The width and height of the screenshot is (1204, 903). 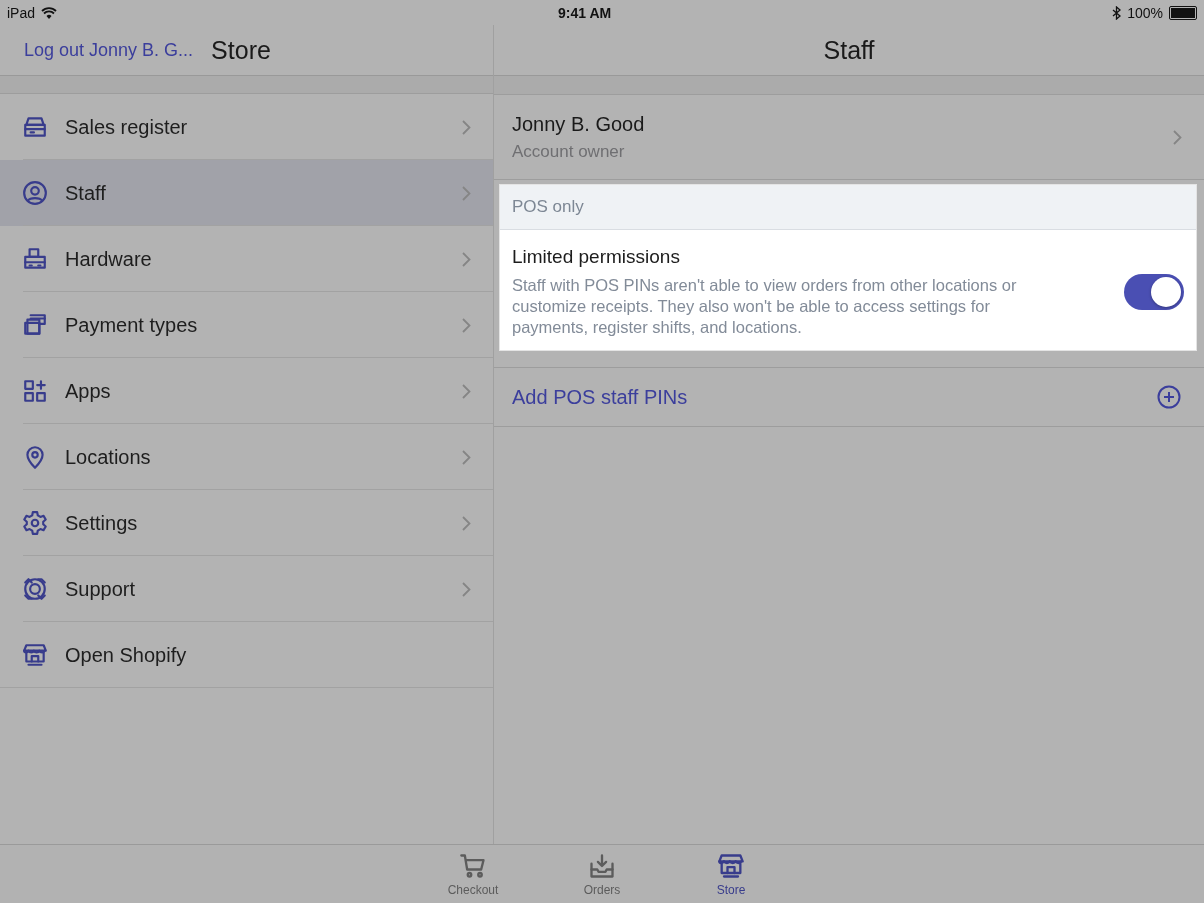 I want to click on menu-item: Support, so click(x=246, y=589).